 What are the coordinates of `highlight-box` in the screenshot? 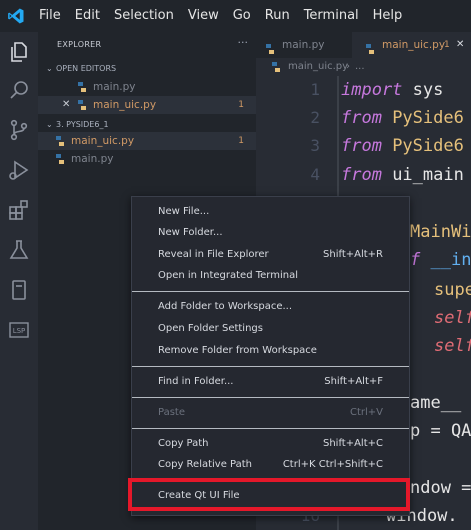 It's located at (269, 494).